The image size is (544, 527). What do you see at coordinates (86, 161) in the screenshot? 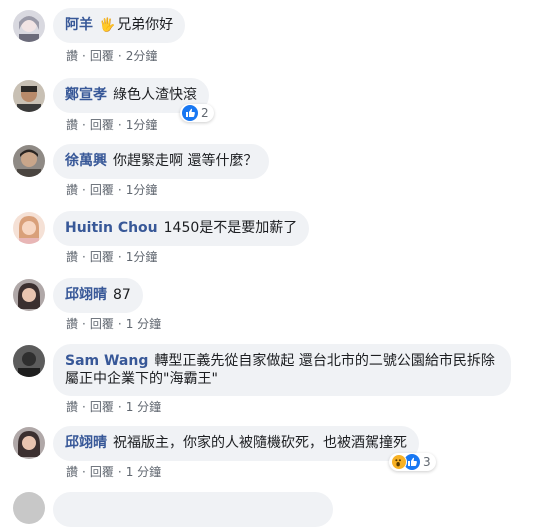
I see `comment-author: 徐萬興` at bounding box center [86, 161].